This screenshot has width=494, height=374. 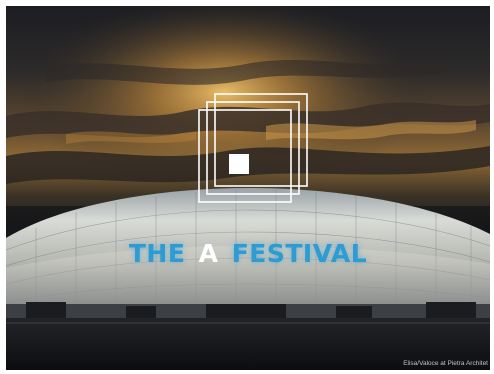 I want to click on festival-title: THE A FESTIVAL, so click(x=248, y=253).